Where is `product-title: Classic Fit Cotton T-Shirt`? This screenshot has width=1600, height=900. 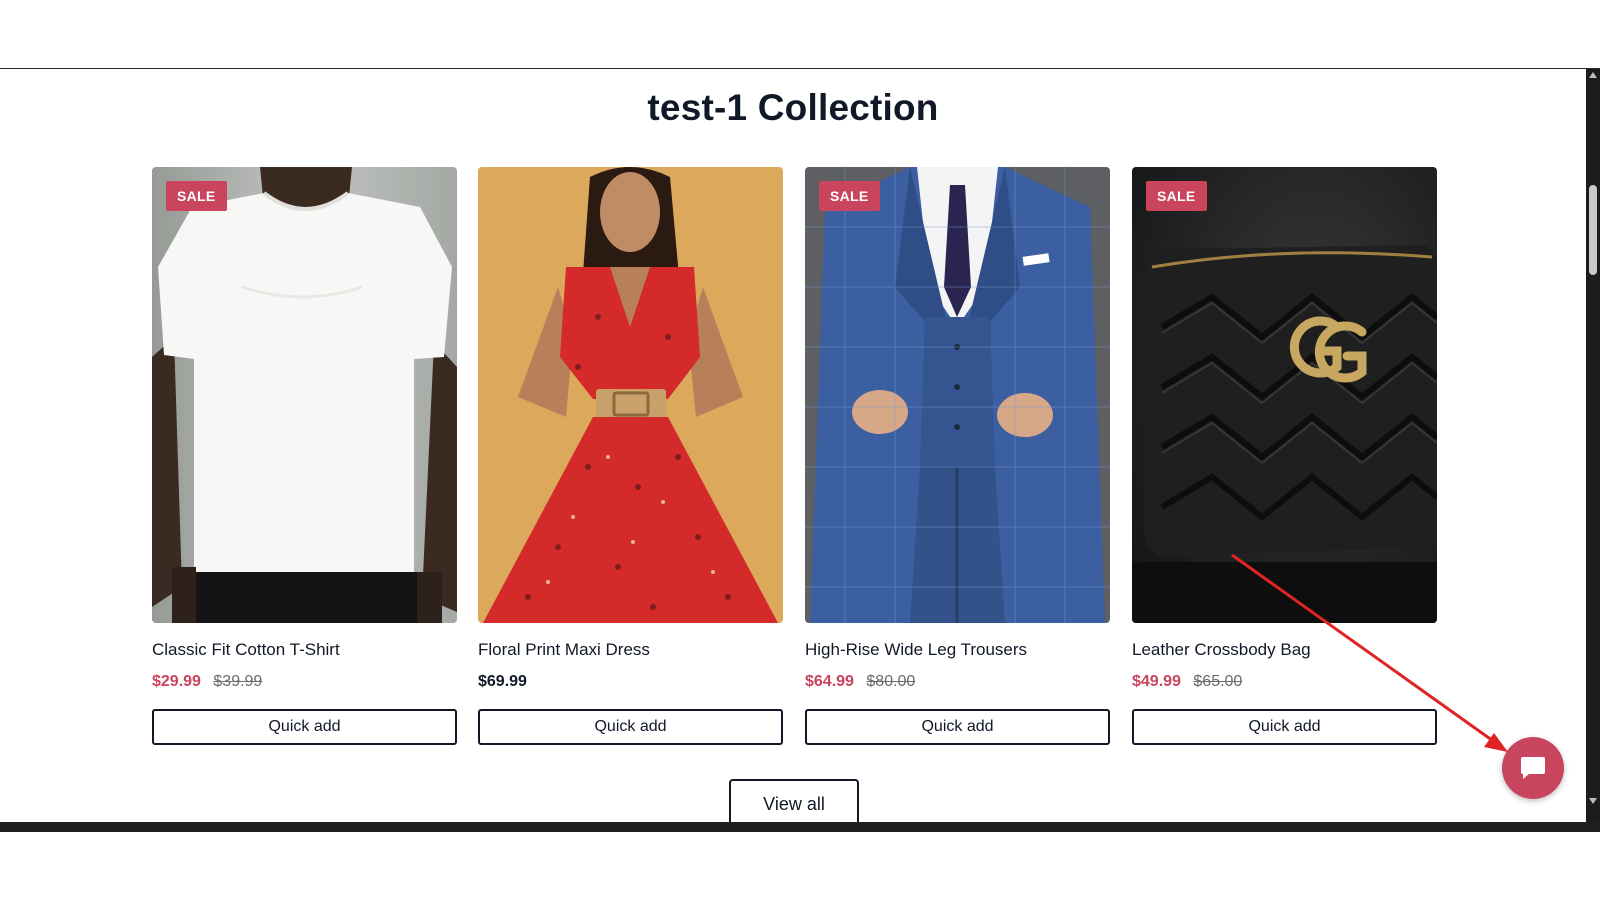
product-title: Classic Fit Cotton T-Shirt is located at coordinates (304, 650).